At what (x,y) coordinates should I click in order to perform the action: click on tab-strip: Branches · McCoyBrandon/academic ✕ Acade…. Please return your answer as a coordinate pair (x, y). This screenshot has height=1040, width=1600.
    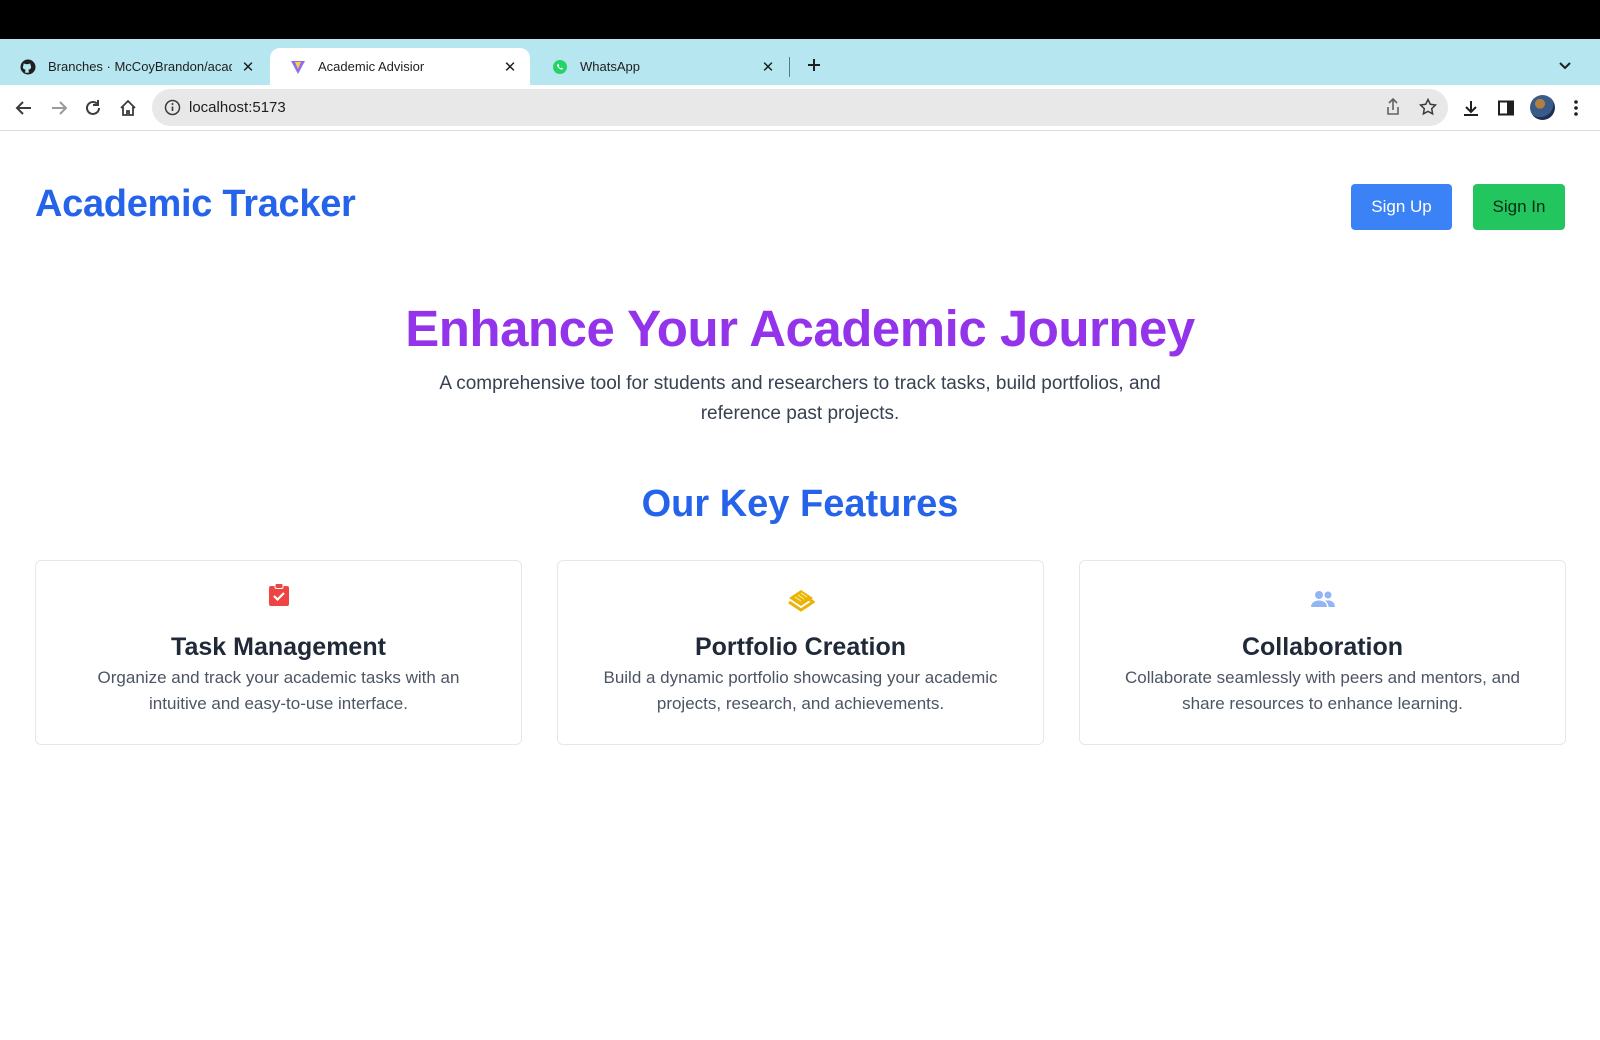
    Looking at the image, I should click on (800, 62).